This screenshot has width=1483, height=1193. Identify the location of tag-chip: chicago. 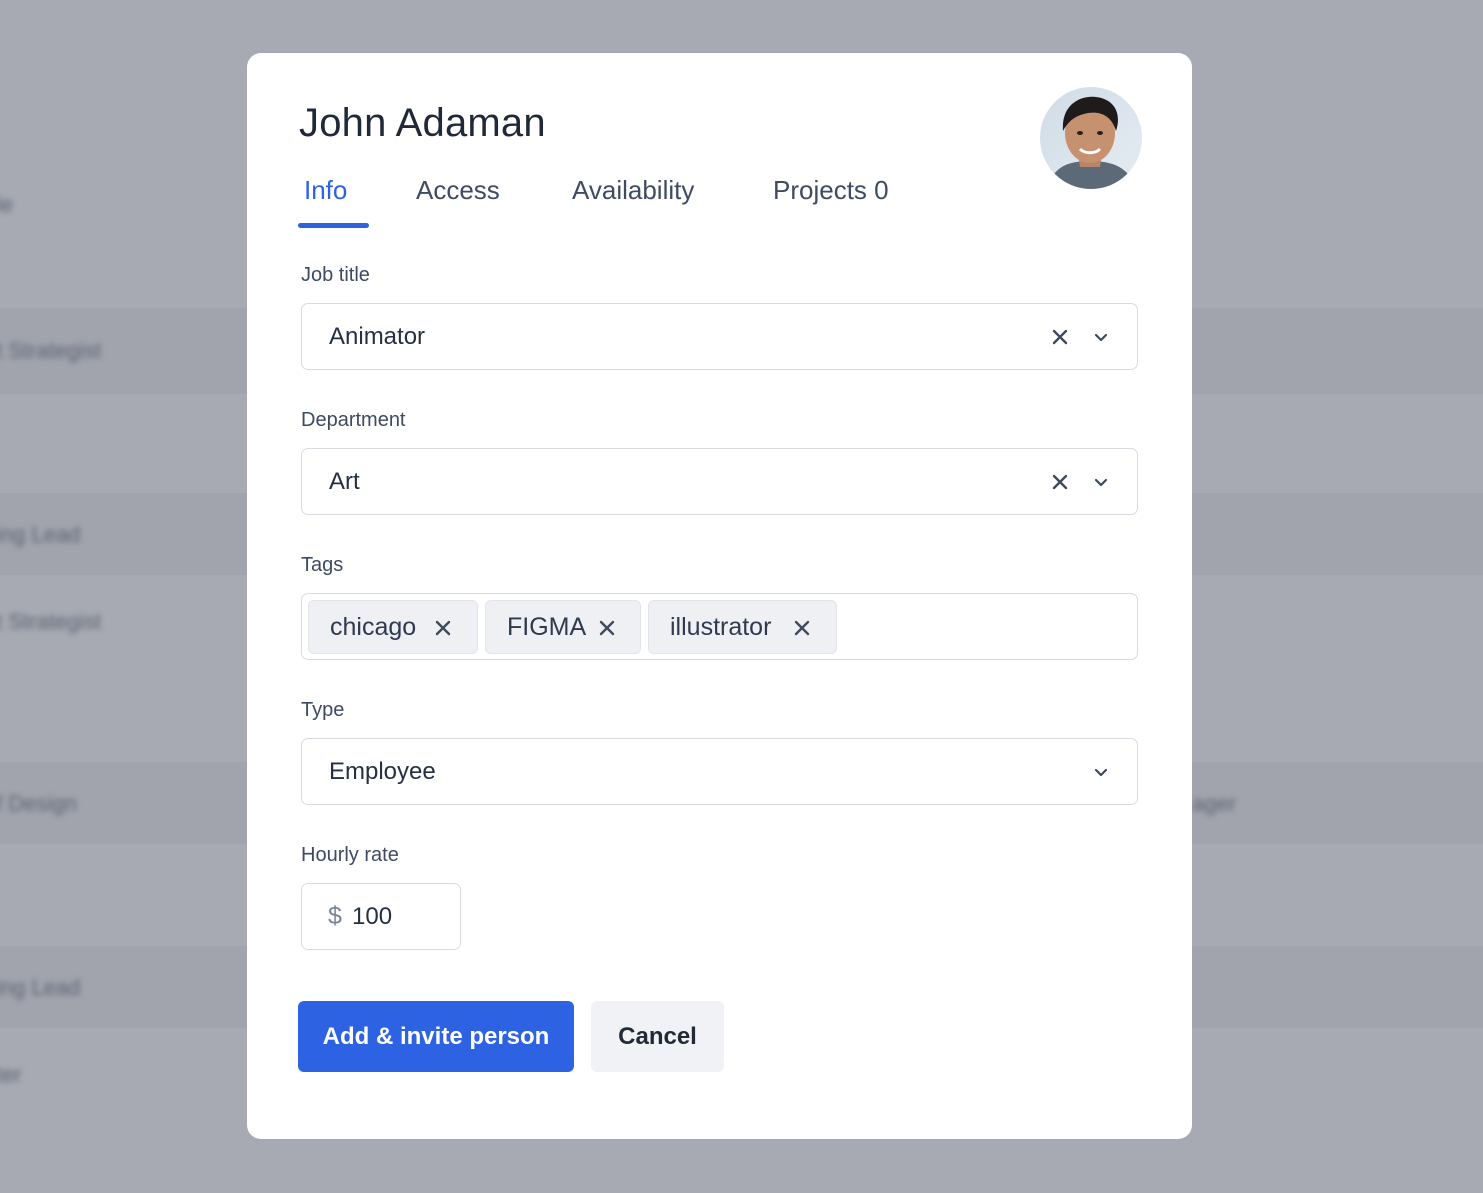
(393, 627).